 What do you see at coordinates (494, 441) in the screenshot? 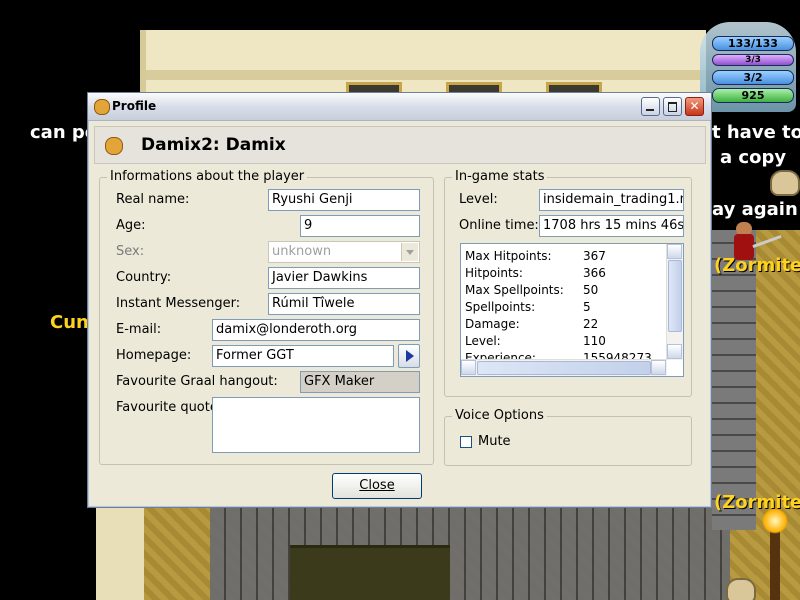
I see `mute-label: Mute` at bounding box center [494, 441].